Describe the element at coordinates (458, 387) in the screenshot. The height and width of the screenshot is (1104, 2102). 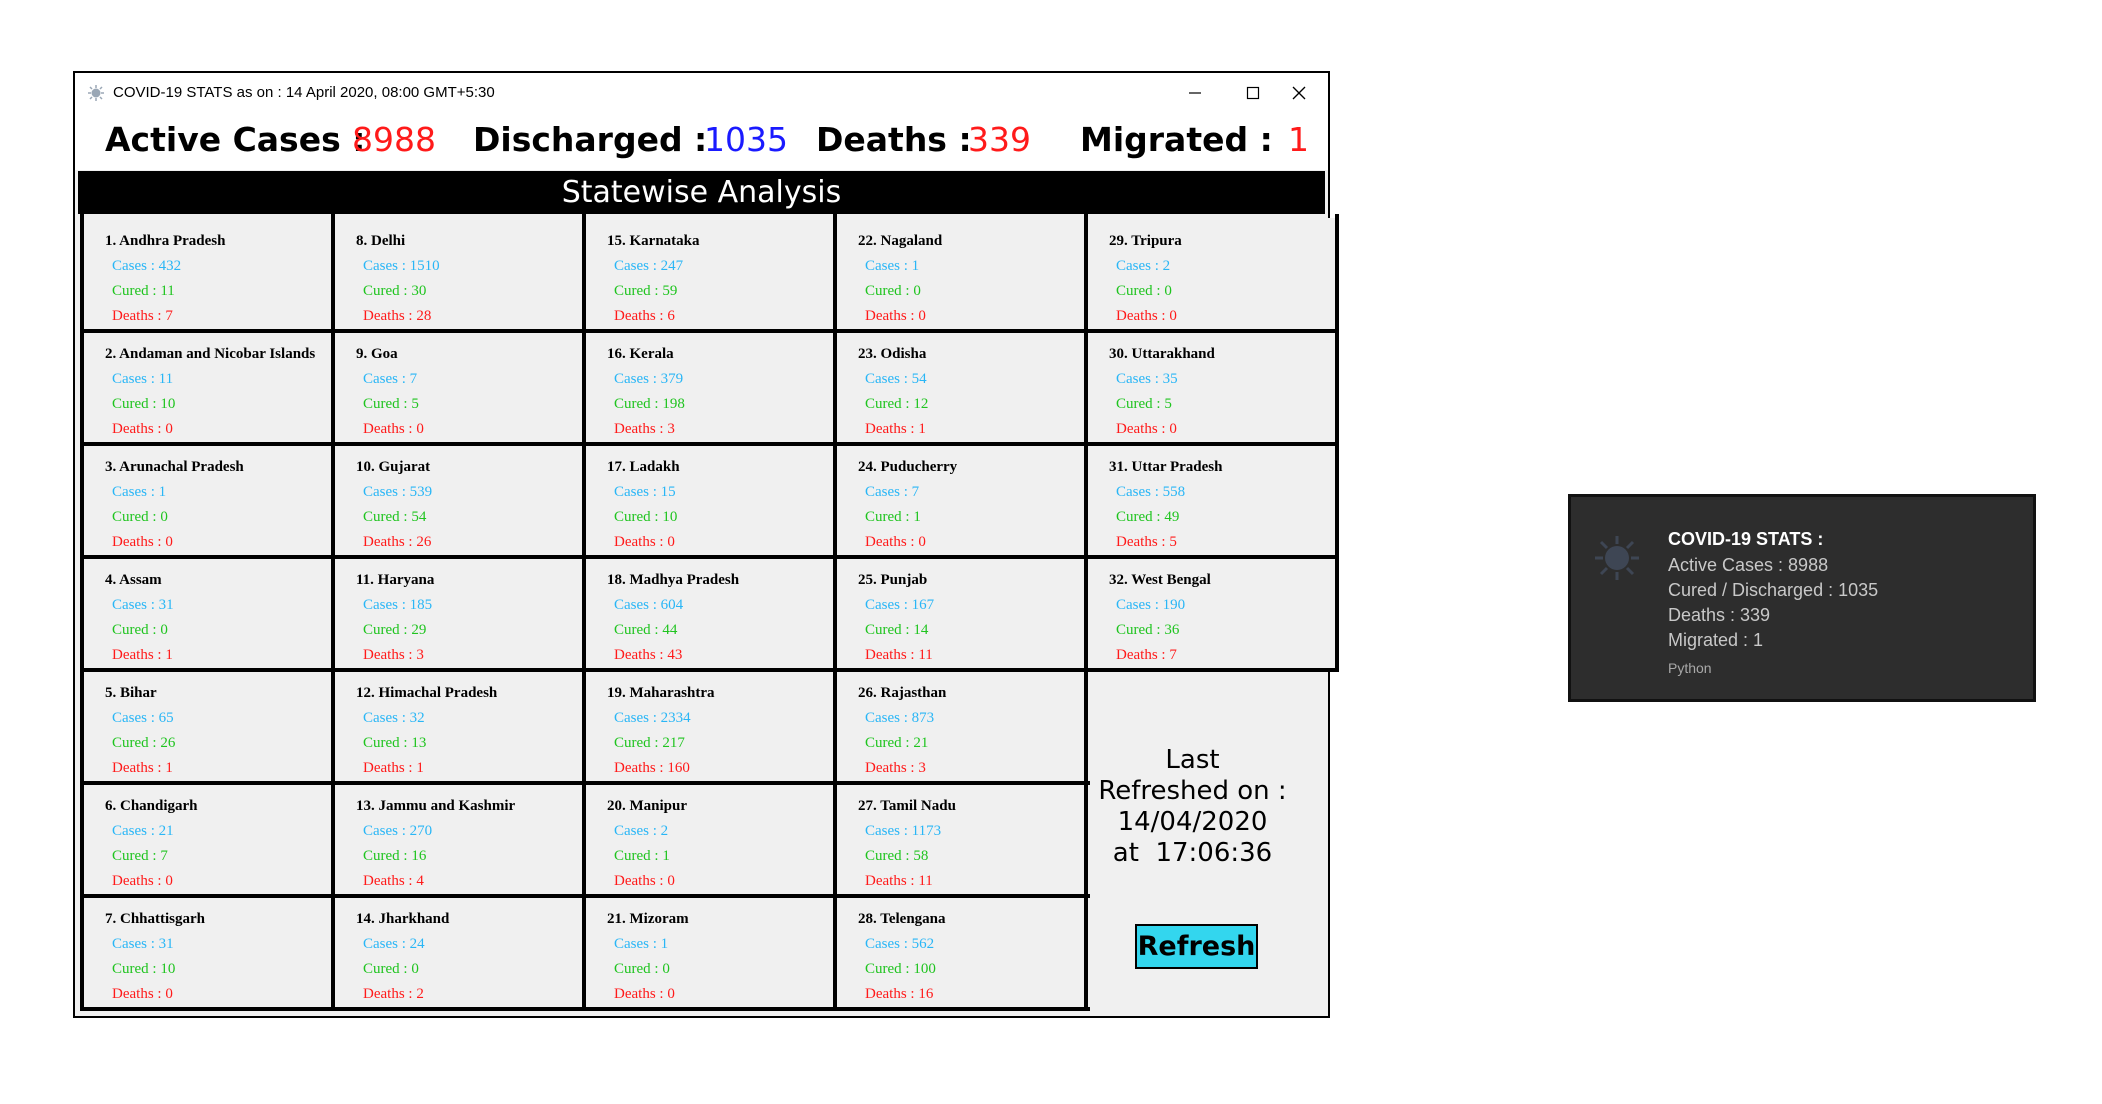
I see `state-card: 9. Goa Cases : 7 Cured : 5 Deaths : 0` at that location.